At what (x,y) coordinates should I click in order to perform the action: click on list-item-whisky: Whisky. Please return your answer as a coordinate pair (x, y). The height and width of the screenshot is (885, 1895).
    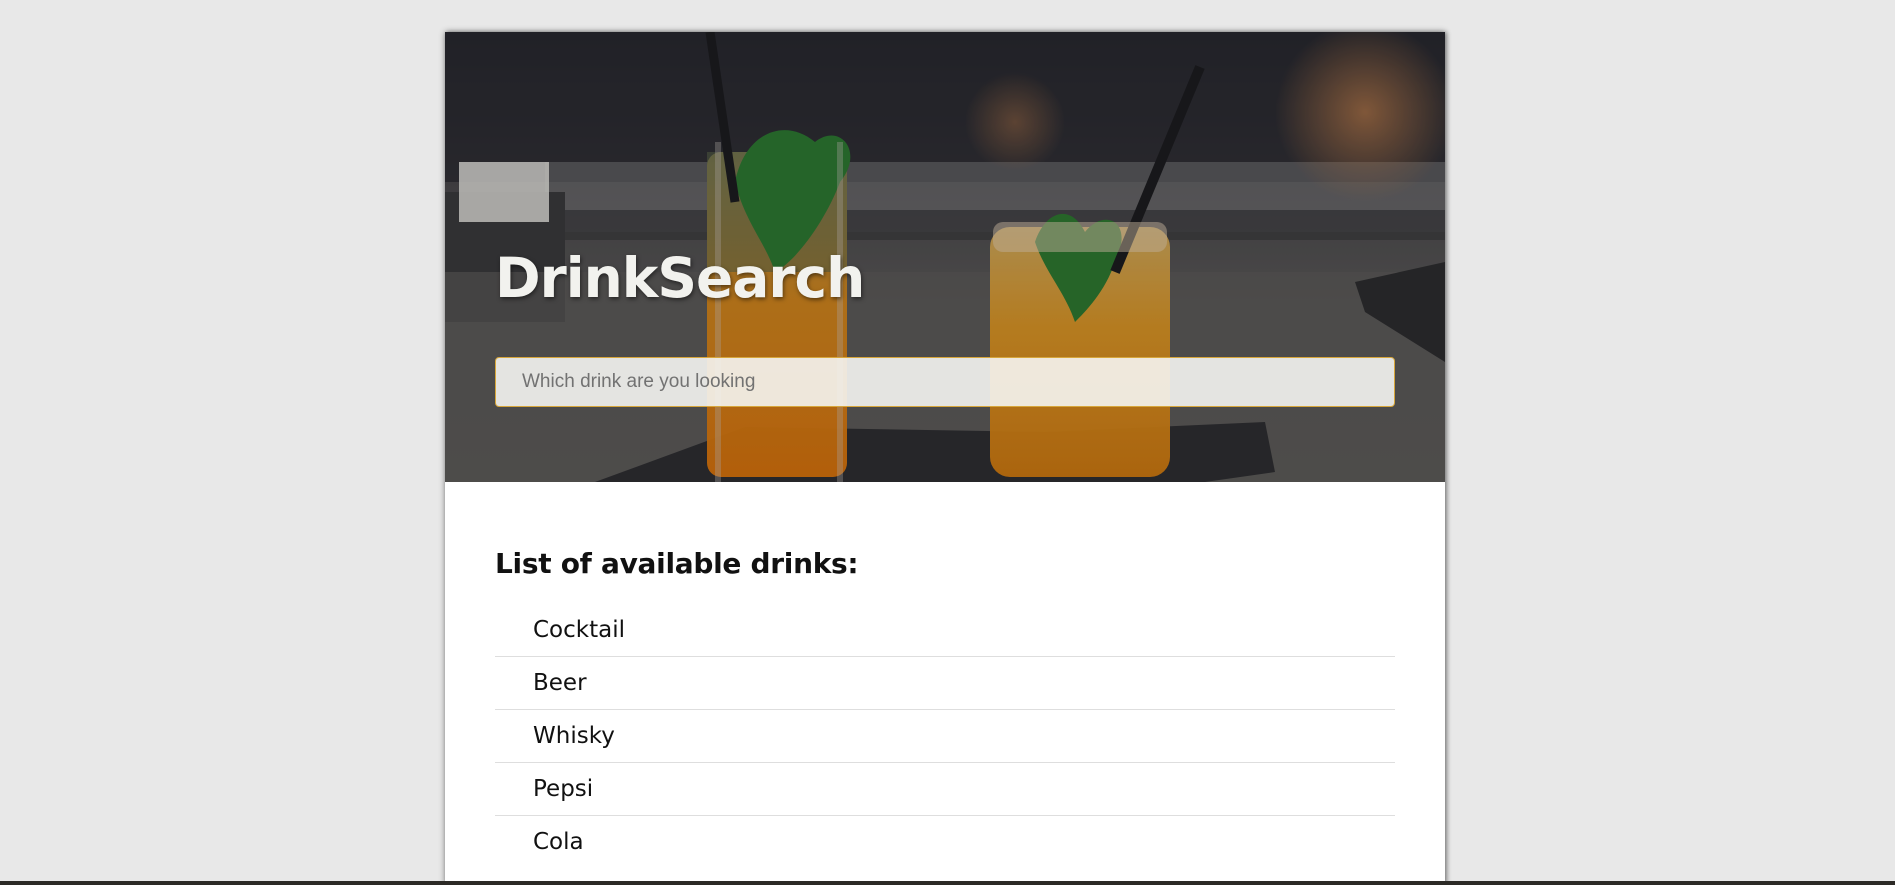
    Looking at the image, I should click on (945, 736).